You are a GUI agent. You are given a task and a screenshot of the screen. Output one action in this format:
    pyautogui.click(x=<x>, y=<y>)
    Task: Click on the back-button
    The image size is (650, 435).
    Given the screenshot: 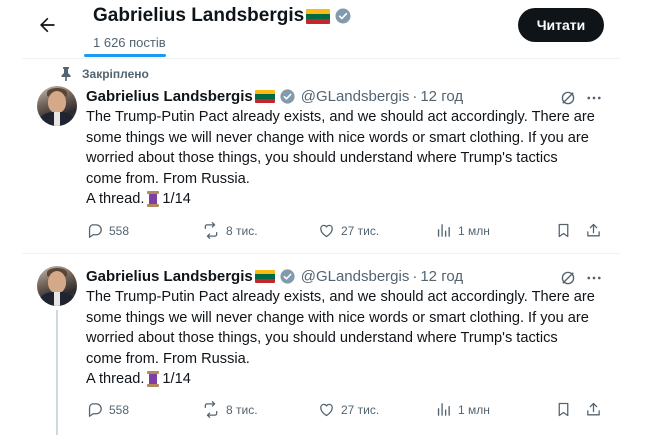 What is the action you would take?
    pyautogui.click(x=47, y=25)
    